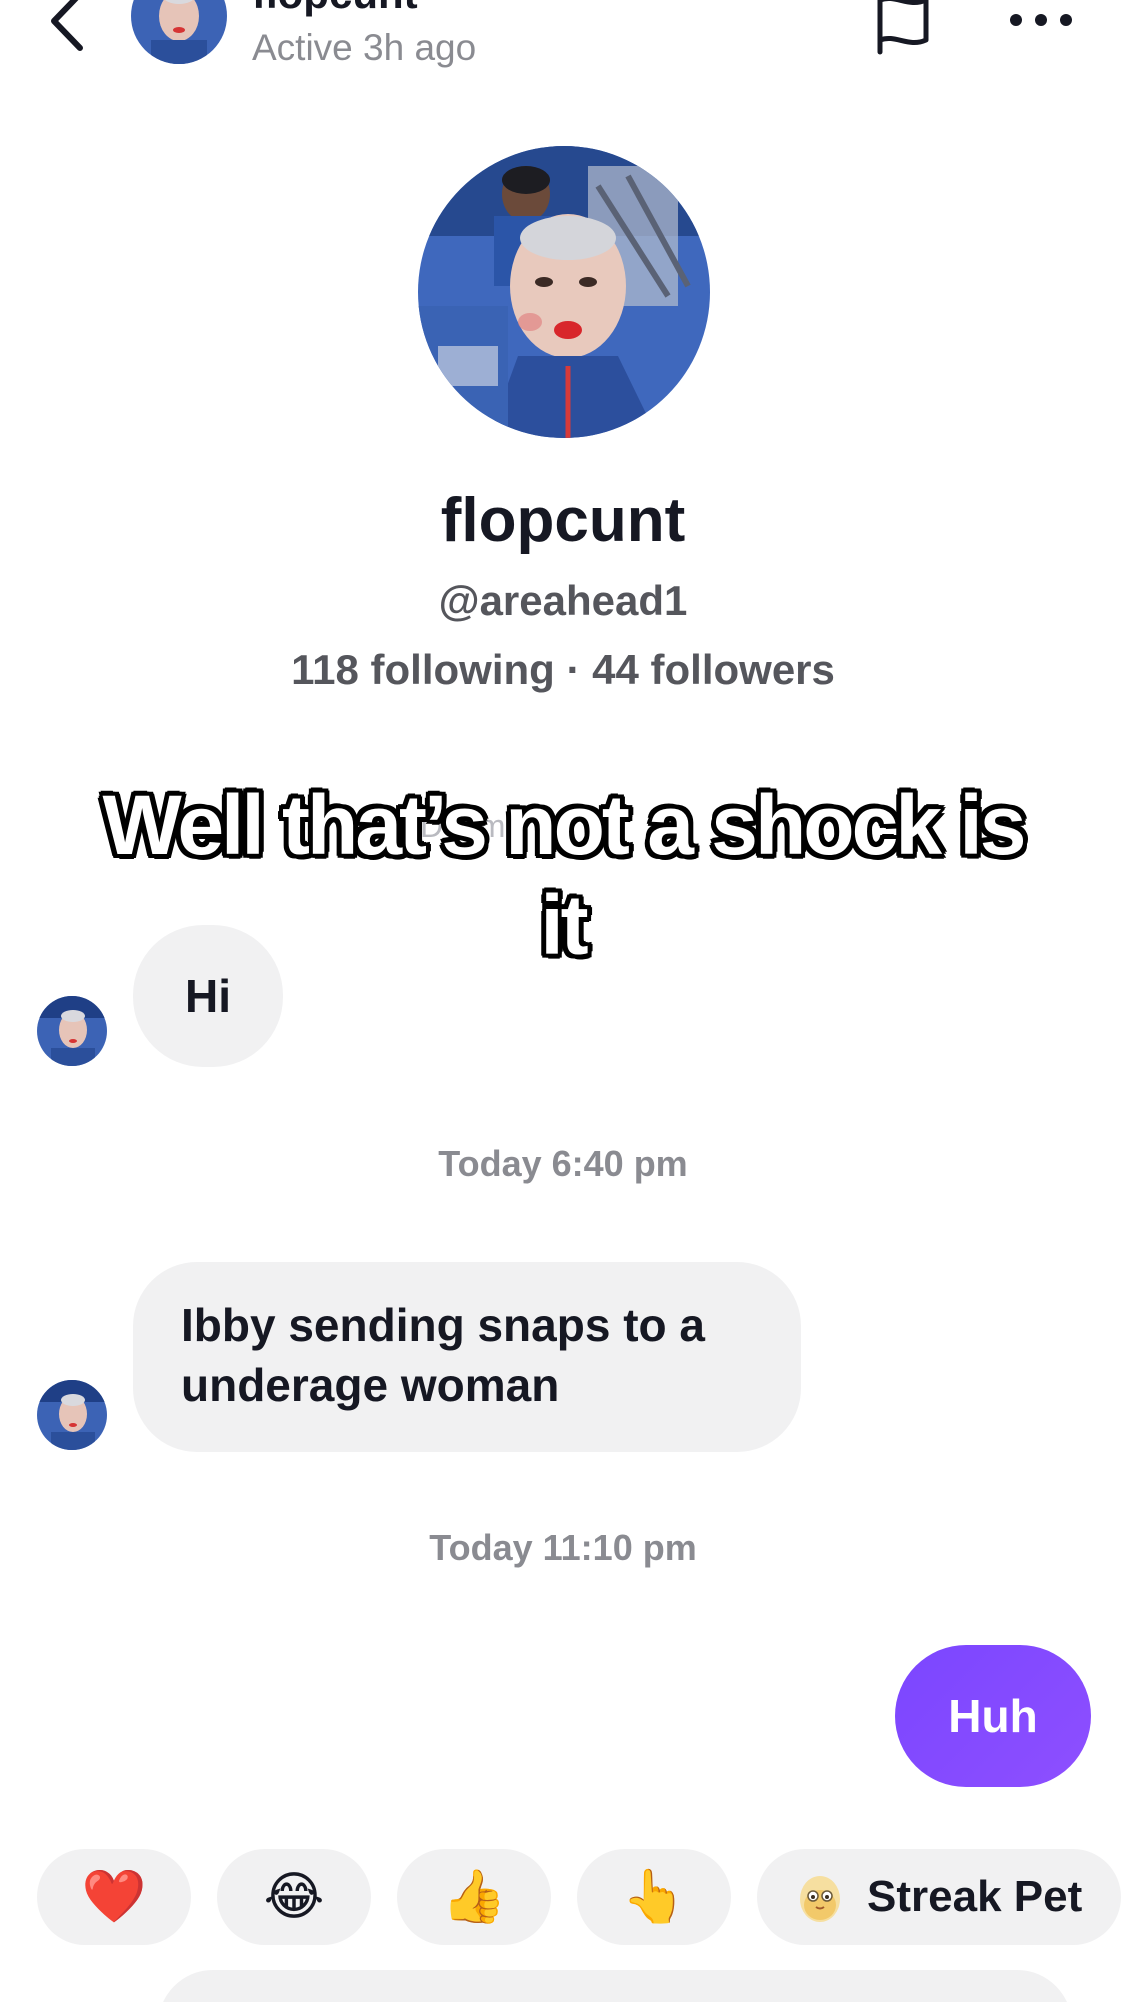  Describe the element at coordinates (615, 1986) in the screenshot. I see `message-input` at that location.